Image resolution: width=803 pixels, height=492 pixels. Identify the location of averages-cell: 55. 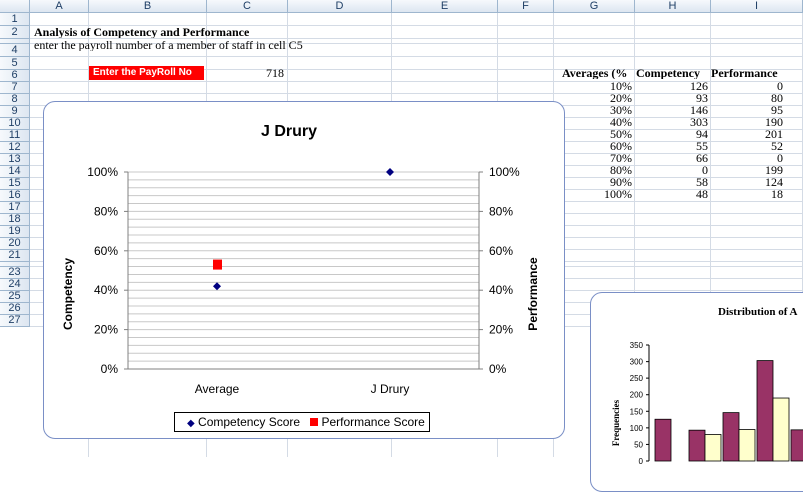
(672, 146).